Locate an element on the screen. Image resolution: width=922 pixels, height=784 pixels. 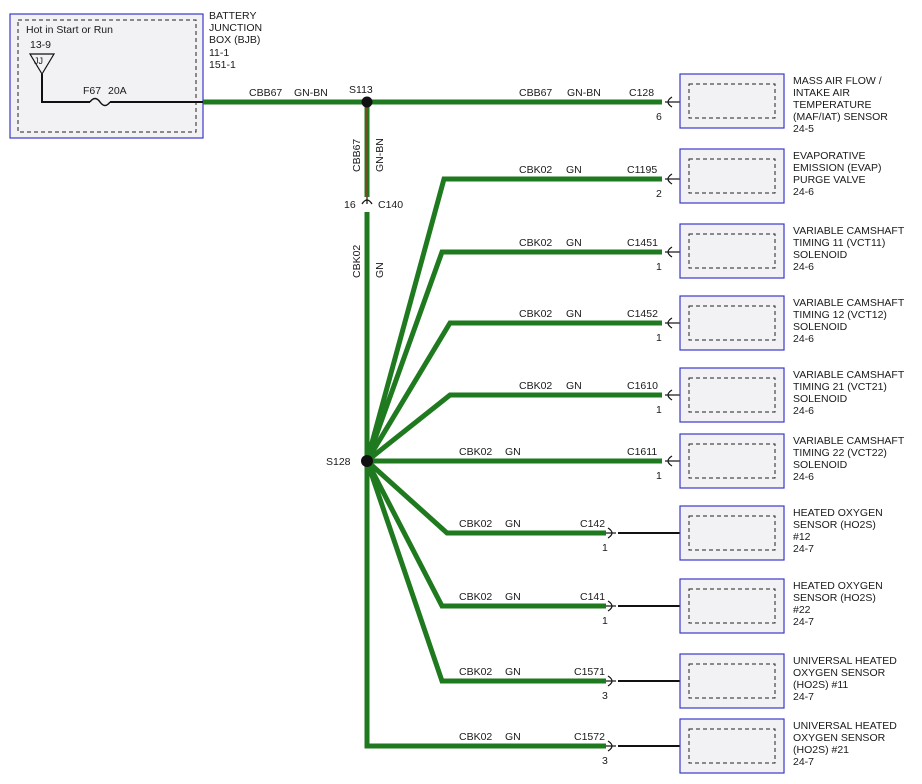
component-name-line: TIMING 12 (VCT12) is located at coordinates (840, 315).